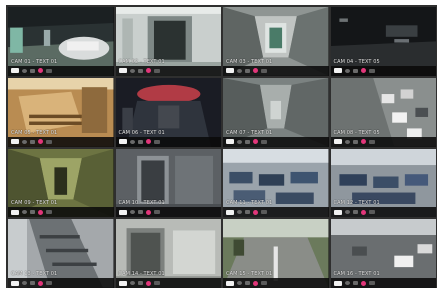 The image size is (437, 288). Describe the element at coordinates (61, 41) in the screenshot. I see `camera-tile: CAM 01 - TEXT 01` at that location.